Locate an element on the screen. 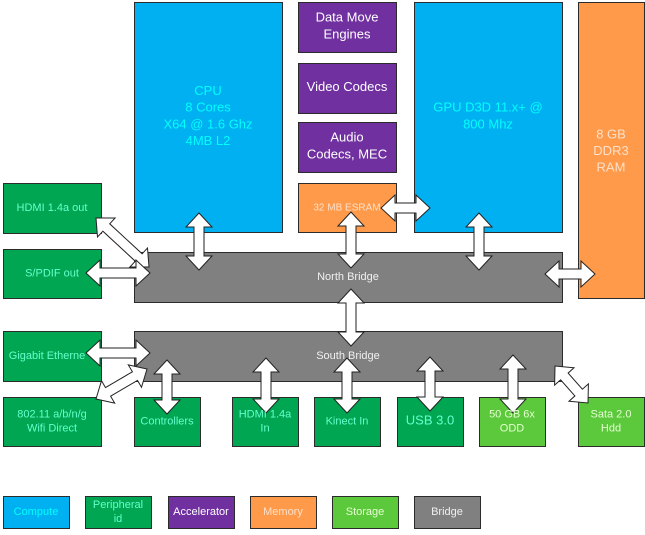 Image resolution: width=645 pixels, height=535 pixels. legend-storage-label-line: Storage is located at coordinates (365, 512).